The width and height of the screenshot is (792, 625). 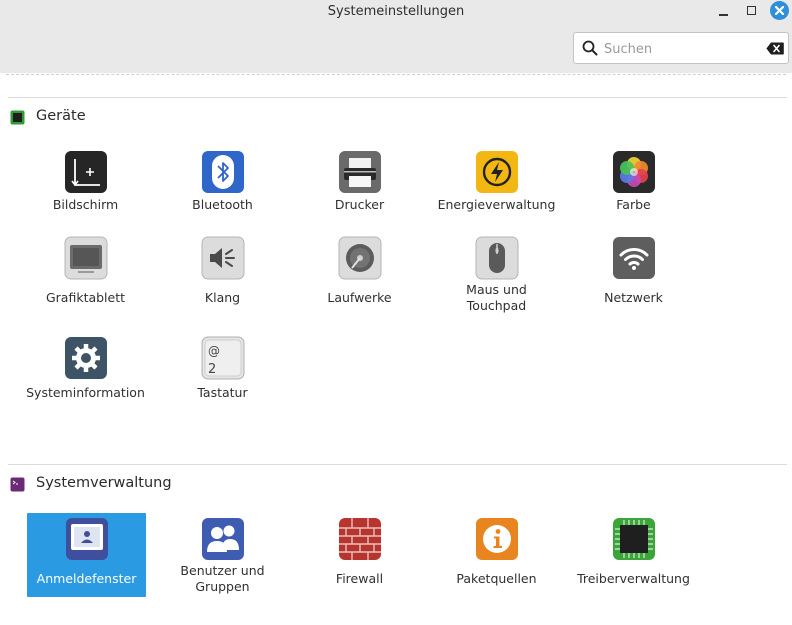 What do you see at coordinates (360, 258) in the screenshot?
I see `disk-drive-icon` at bounding box center [360, 258].